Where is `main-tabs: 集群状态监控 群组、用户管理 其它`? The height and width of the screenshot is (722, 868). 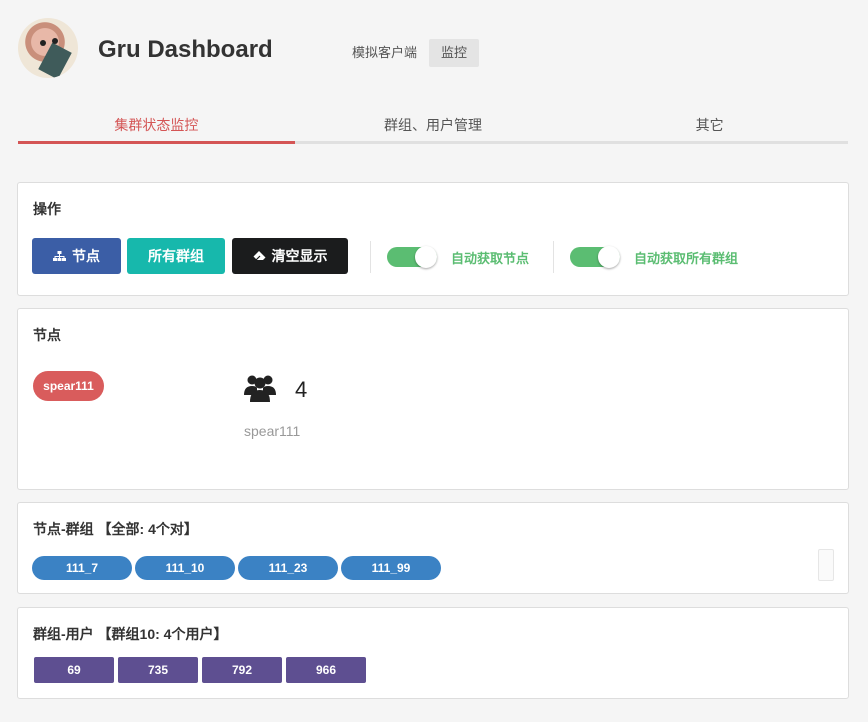
main-tabs: 集群状态监控 群组、用户管理 其它 is located at coordinates (433, 127).